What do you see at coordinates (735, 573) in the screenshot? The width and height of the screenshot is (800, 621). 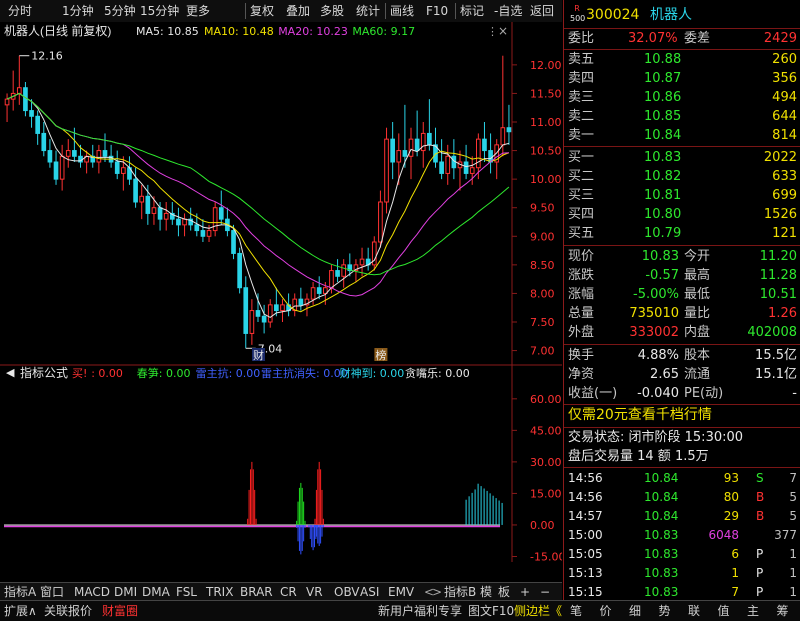 I see `tick-volume: 1` at bounding box center [735, 573].